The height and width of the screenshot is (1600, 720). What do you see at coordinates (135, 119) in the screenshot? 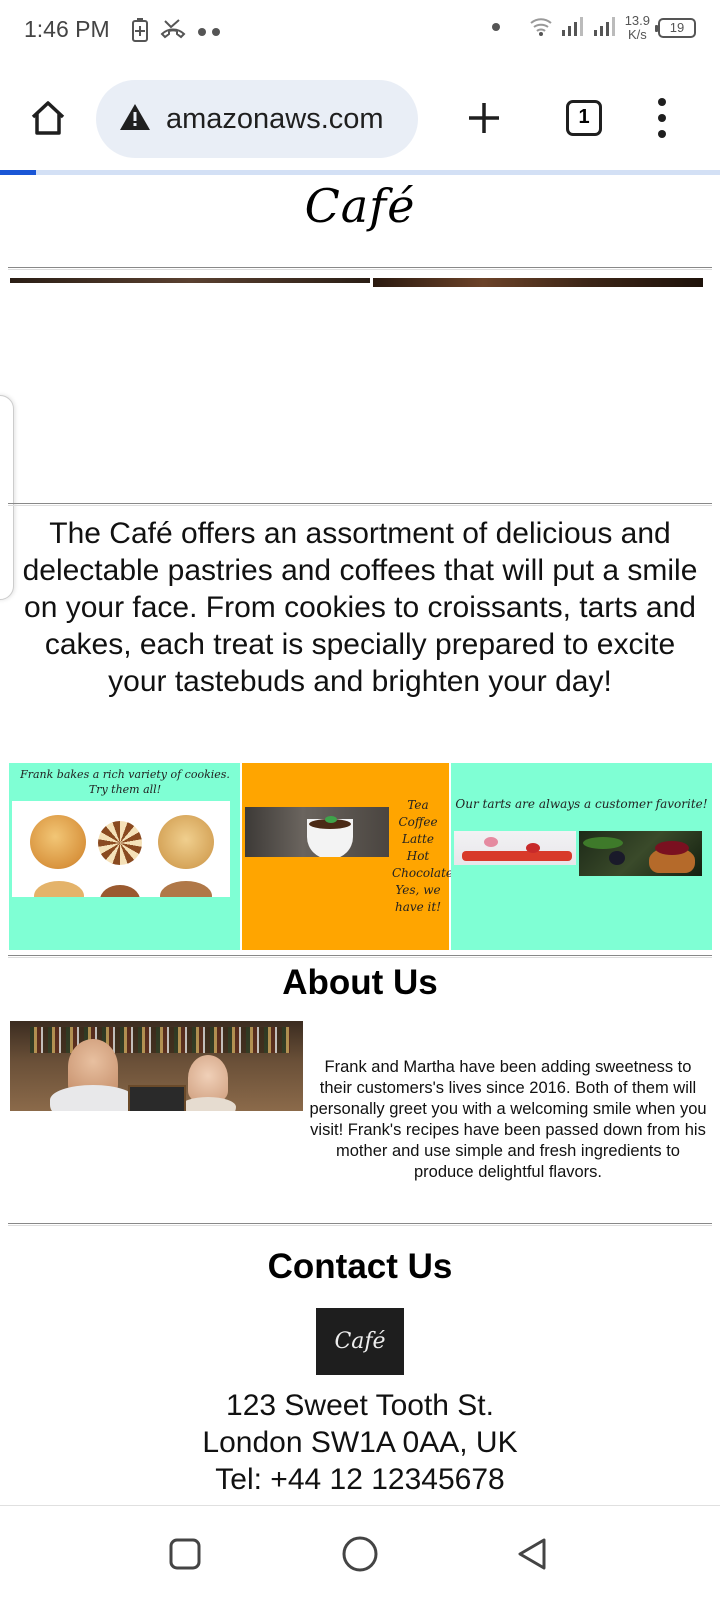
I see `warning-icon` at bounding box center [135, 119].